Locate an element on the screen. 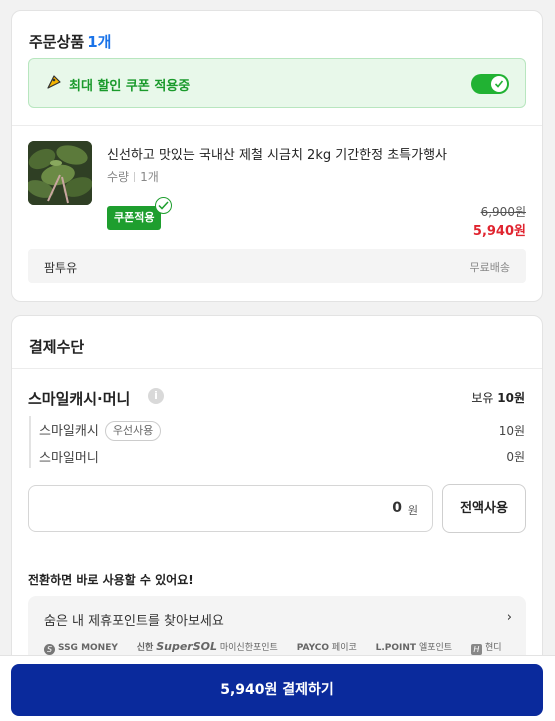 The image size is (555, 721). use-all-button: 전액사용 is located at coordinates (484, 508).